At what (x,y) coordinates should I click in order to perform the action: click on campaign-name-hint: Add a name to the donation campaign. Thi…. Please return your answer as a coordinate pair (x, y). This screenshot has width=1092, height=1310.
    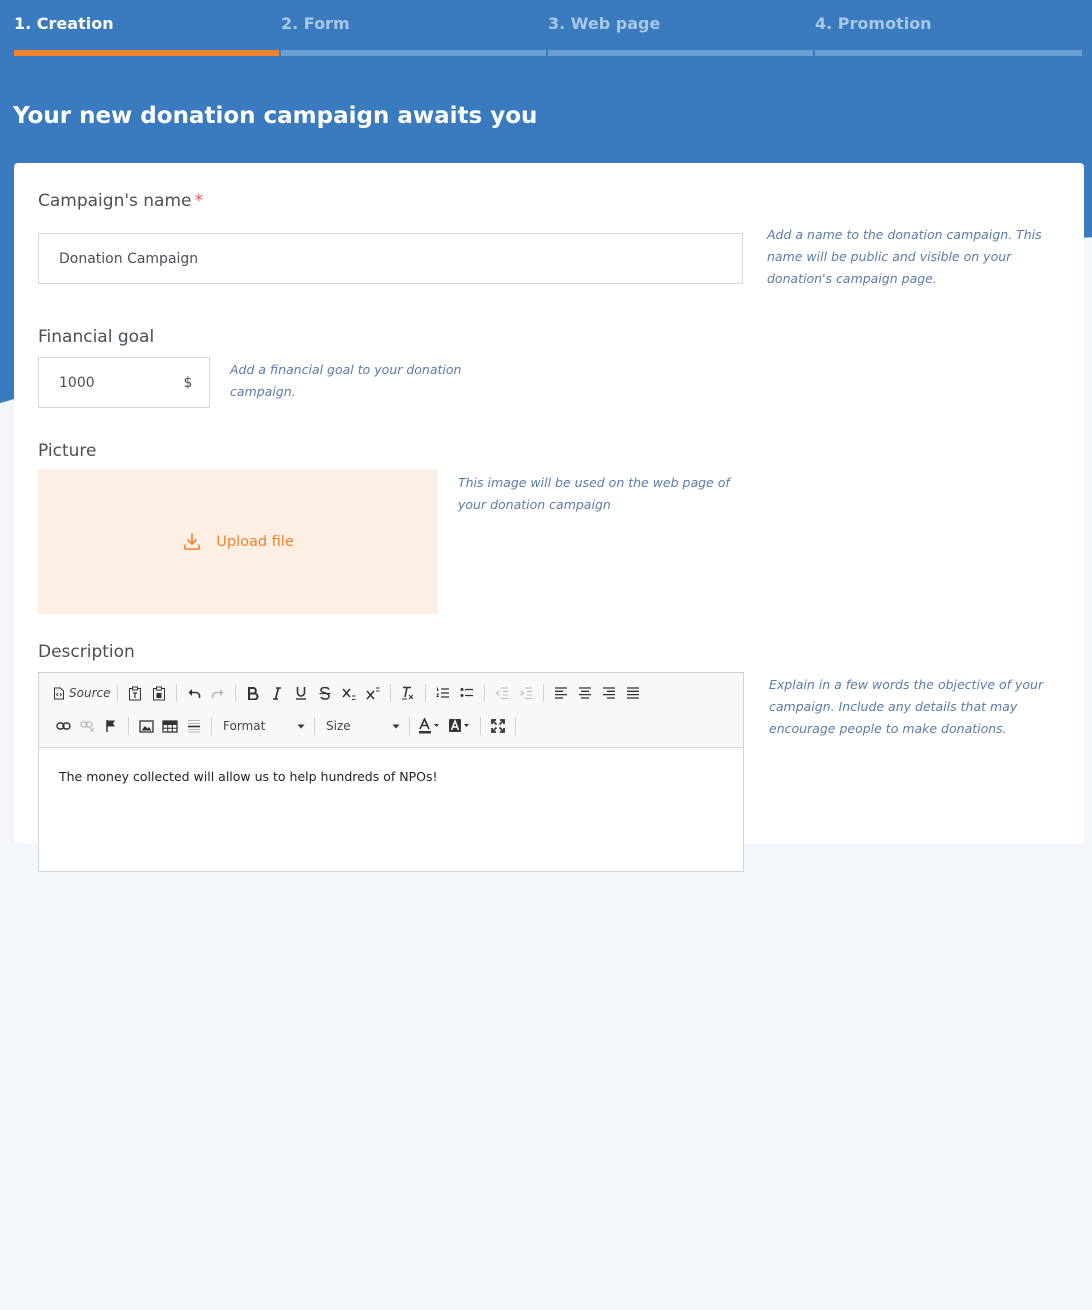
    Looking at the image, I should click on (904, 256).